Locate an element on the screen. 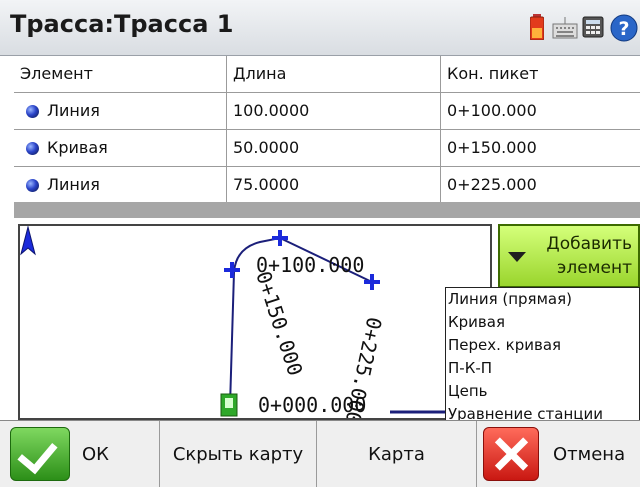 Image resolution: width=640 pixels, height=487 pixels. keyboard-icon is located at coordinates (565, 27).